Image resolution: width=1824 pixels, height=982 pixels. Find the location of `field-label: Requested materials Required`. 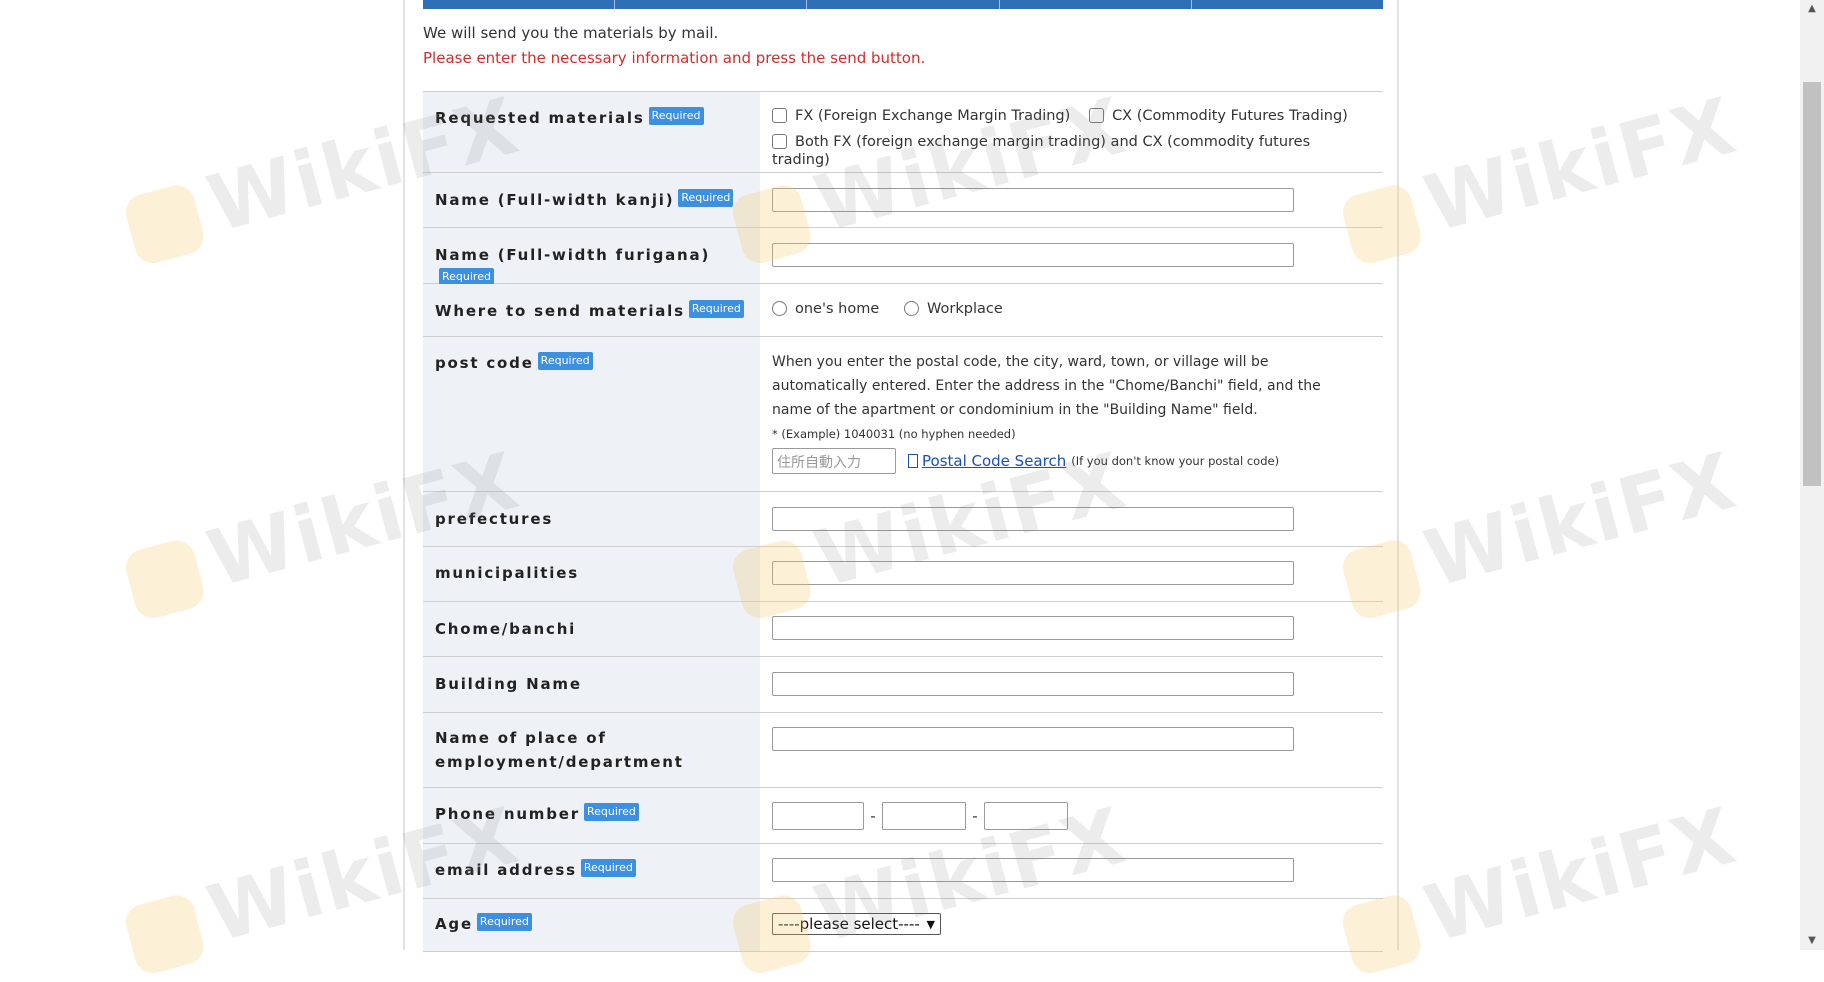

field-label: Requested materials Required is located at coordinates (591, 132).